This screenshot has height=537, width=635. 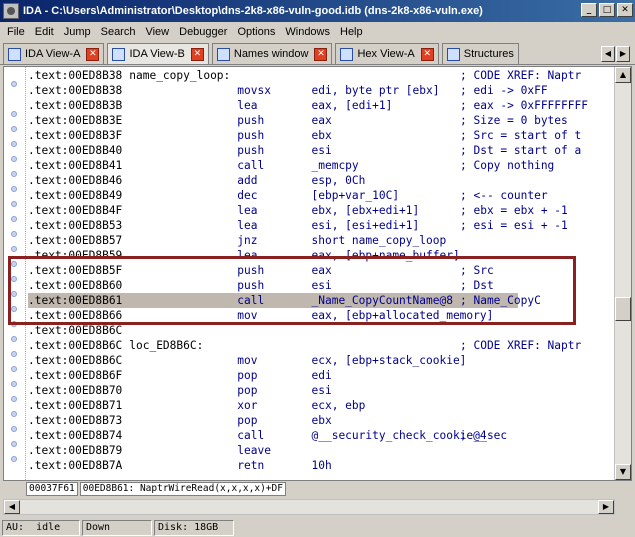 What do you see at coordinates (75, 120) in the screenshot?
I see `line-address: .text:00ED8B3E` at bounding box center [75, 120].